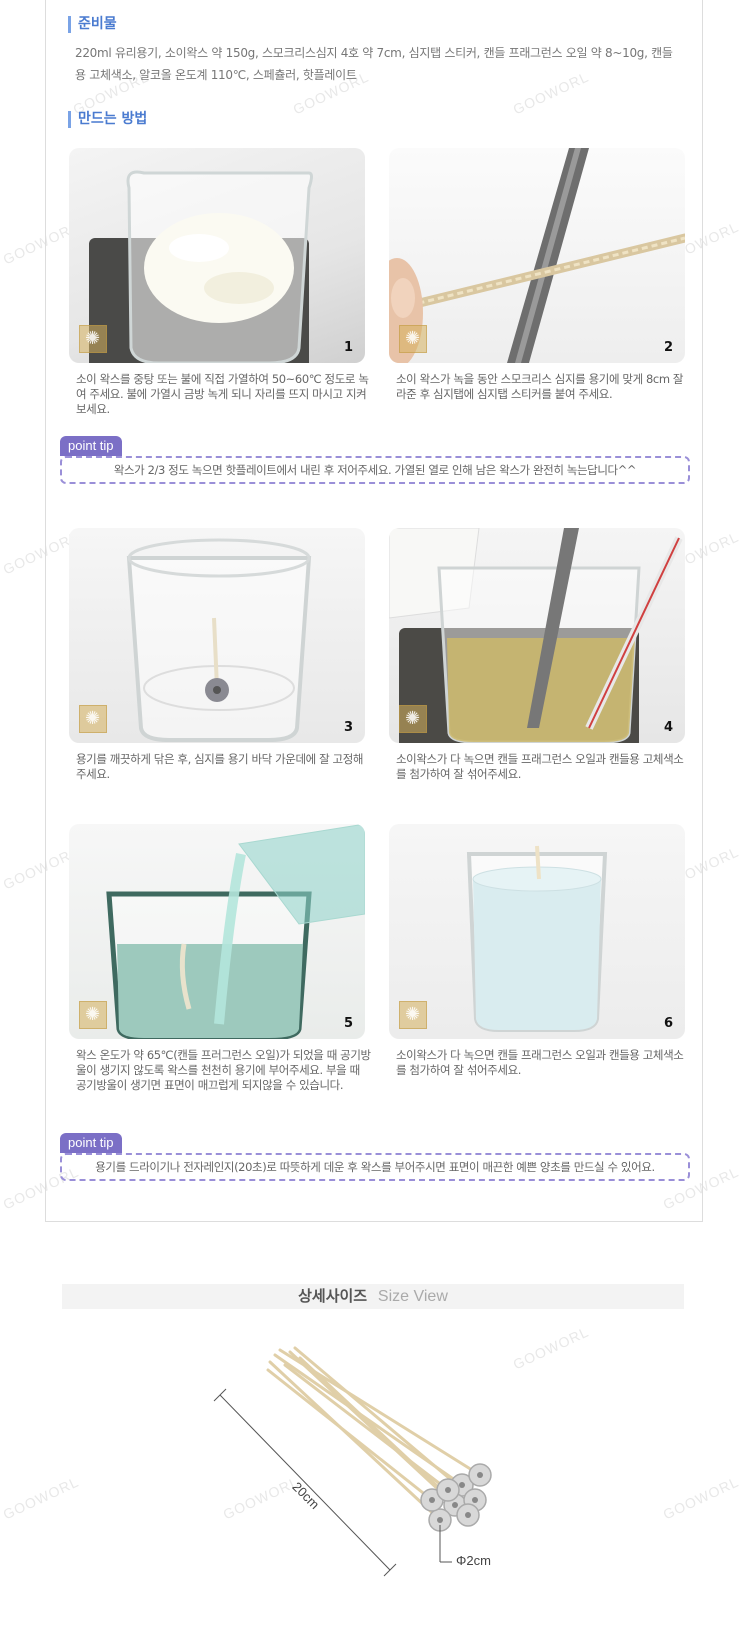 This screenshot has width=750, height=1639. I want to click on size-view-title-en: Size View, so click(412, 1296).